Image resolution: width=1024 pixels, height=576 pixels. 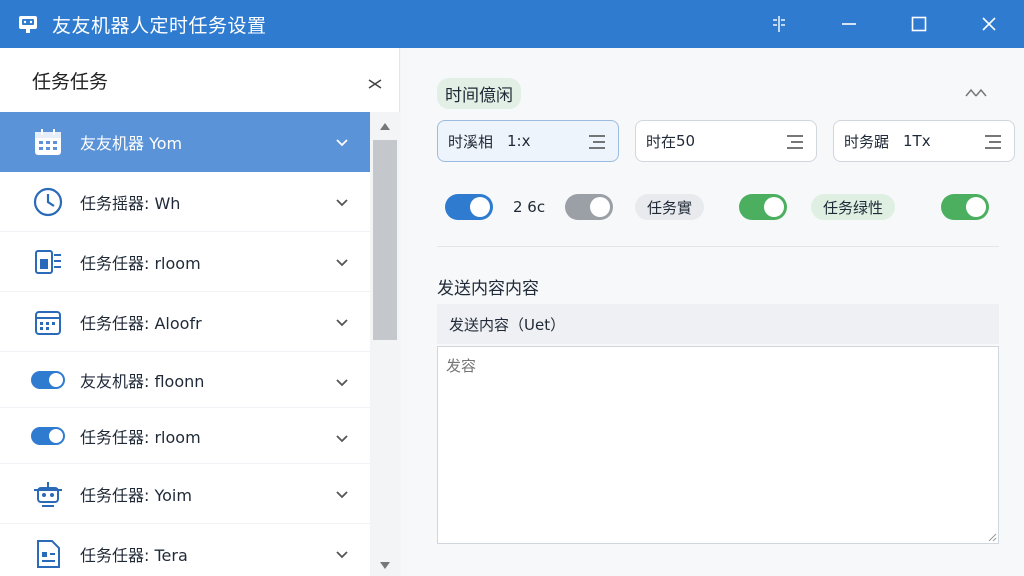 I want to click on divider, so click(x=718, y=246).